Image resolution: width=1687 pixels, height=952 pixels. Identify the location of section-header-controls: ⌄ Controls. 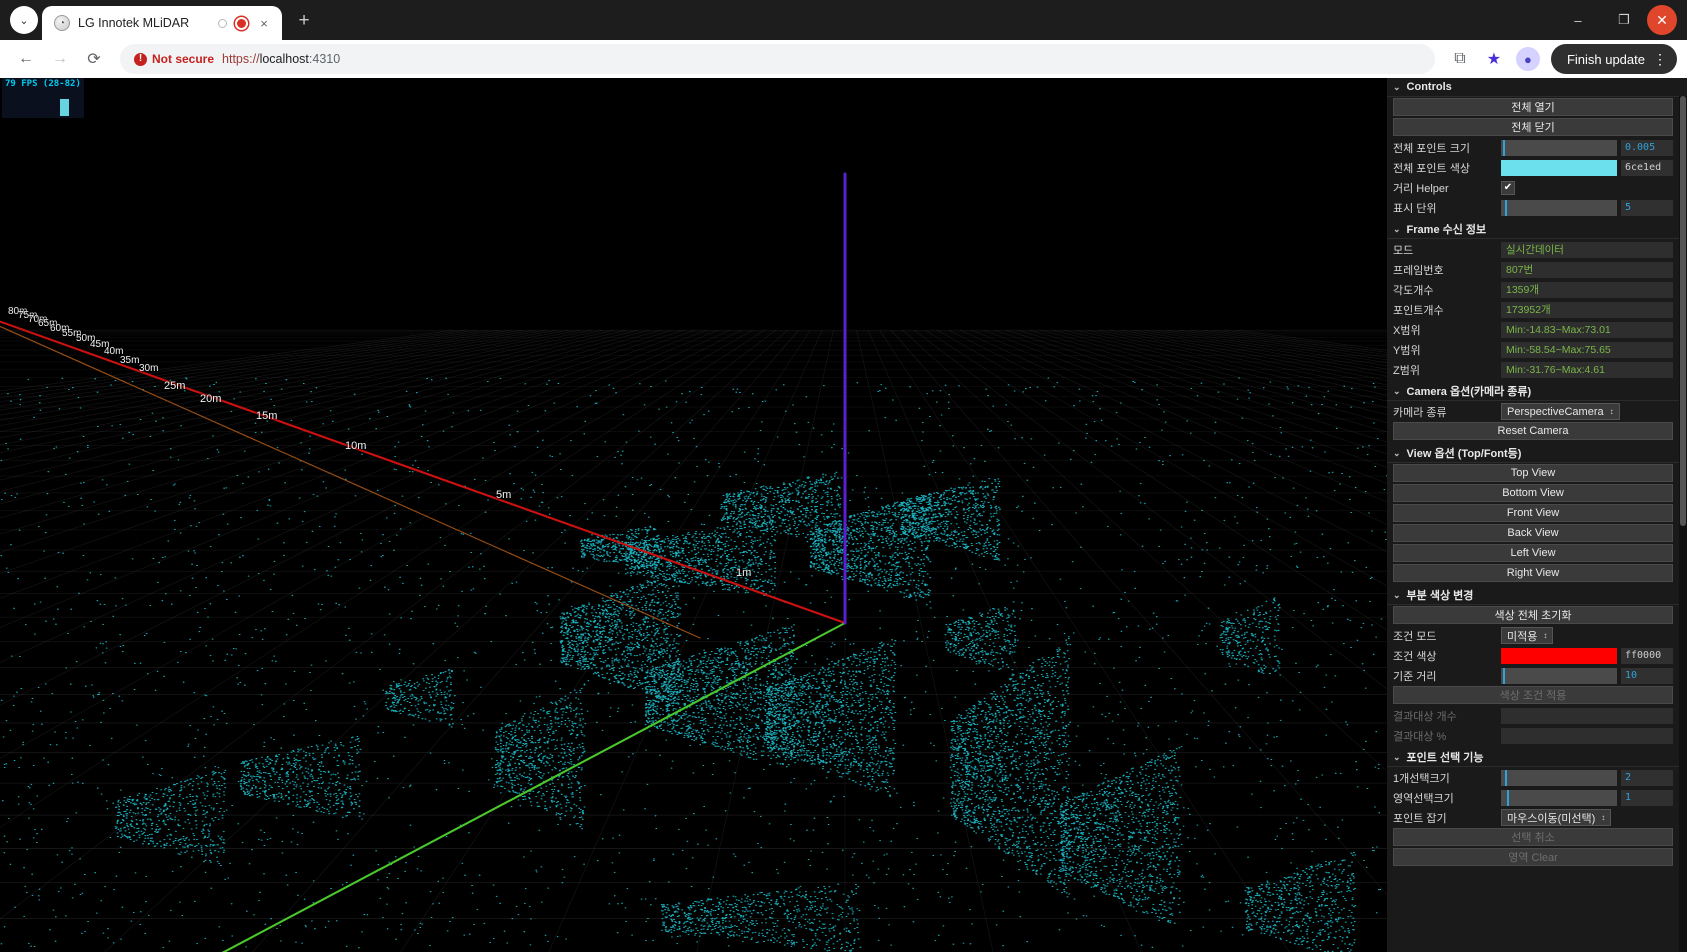
(1533, 87).